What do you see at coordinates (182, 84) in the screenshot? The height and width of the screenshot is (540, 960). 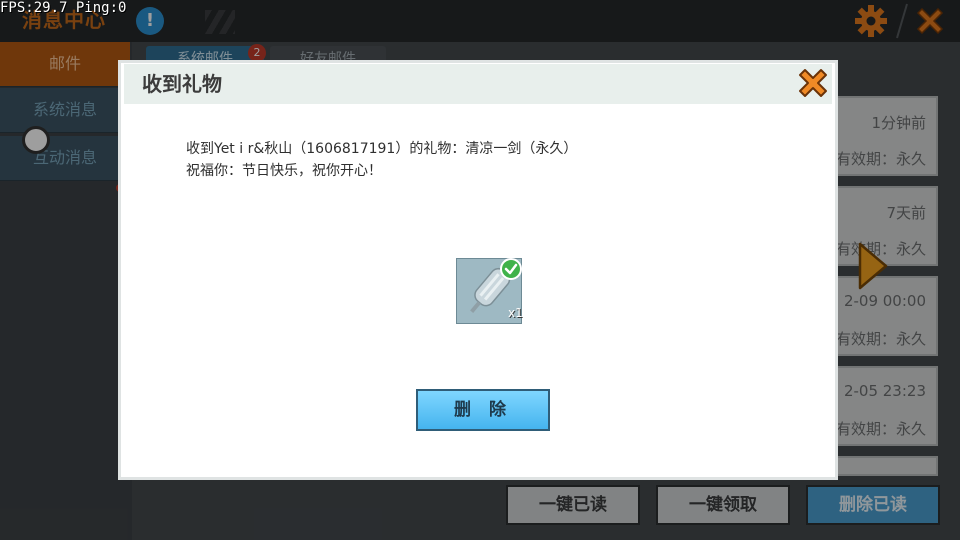 I see `dialog-title: 收到礼物` at bounding box center [182, 84].